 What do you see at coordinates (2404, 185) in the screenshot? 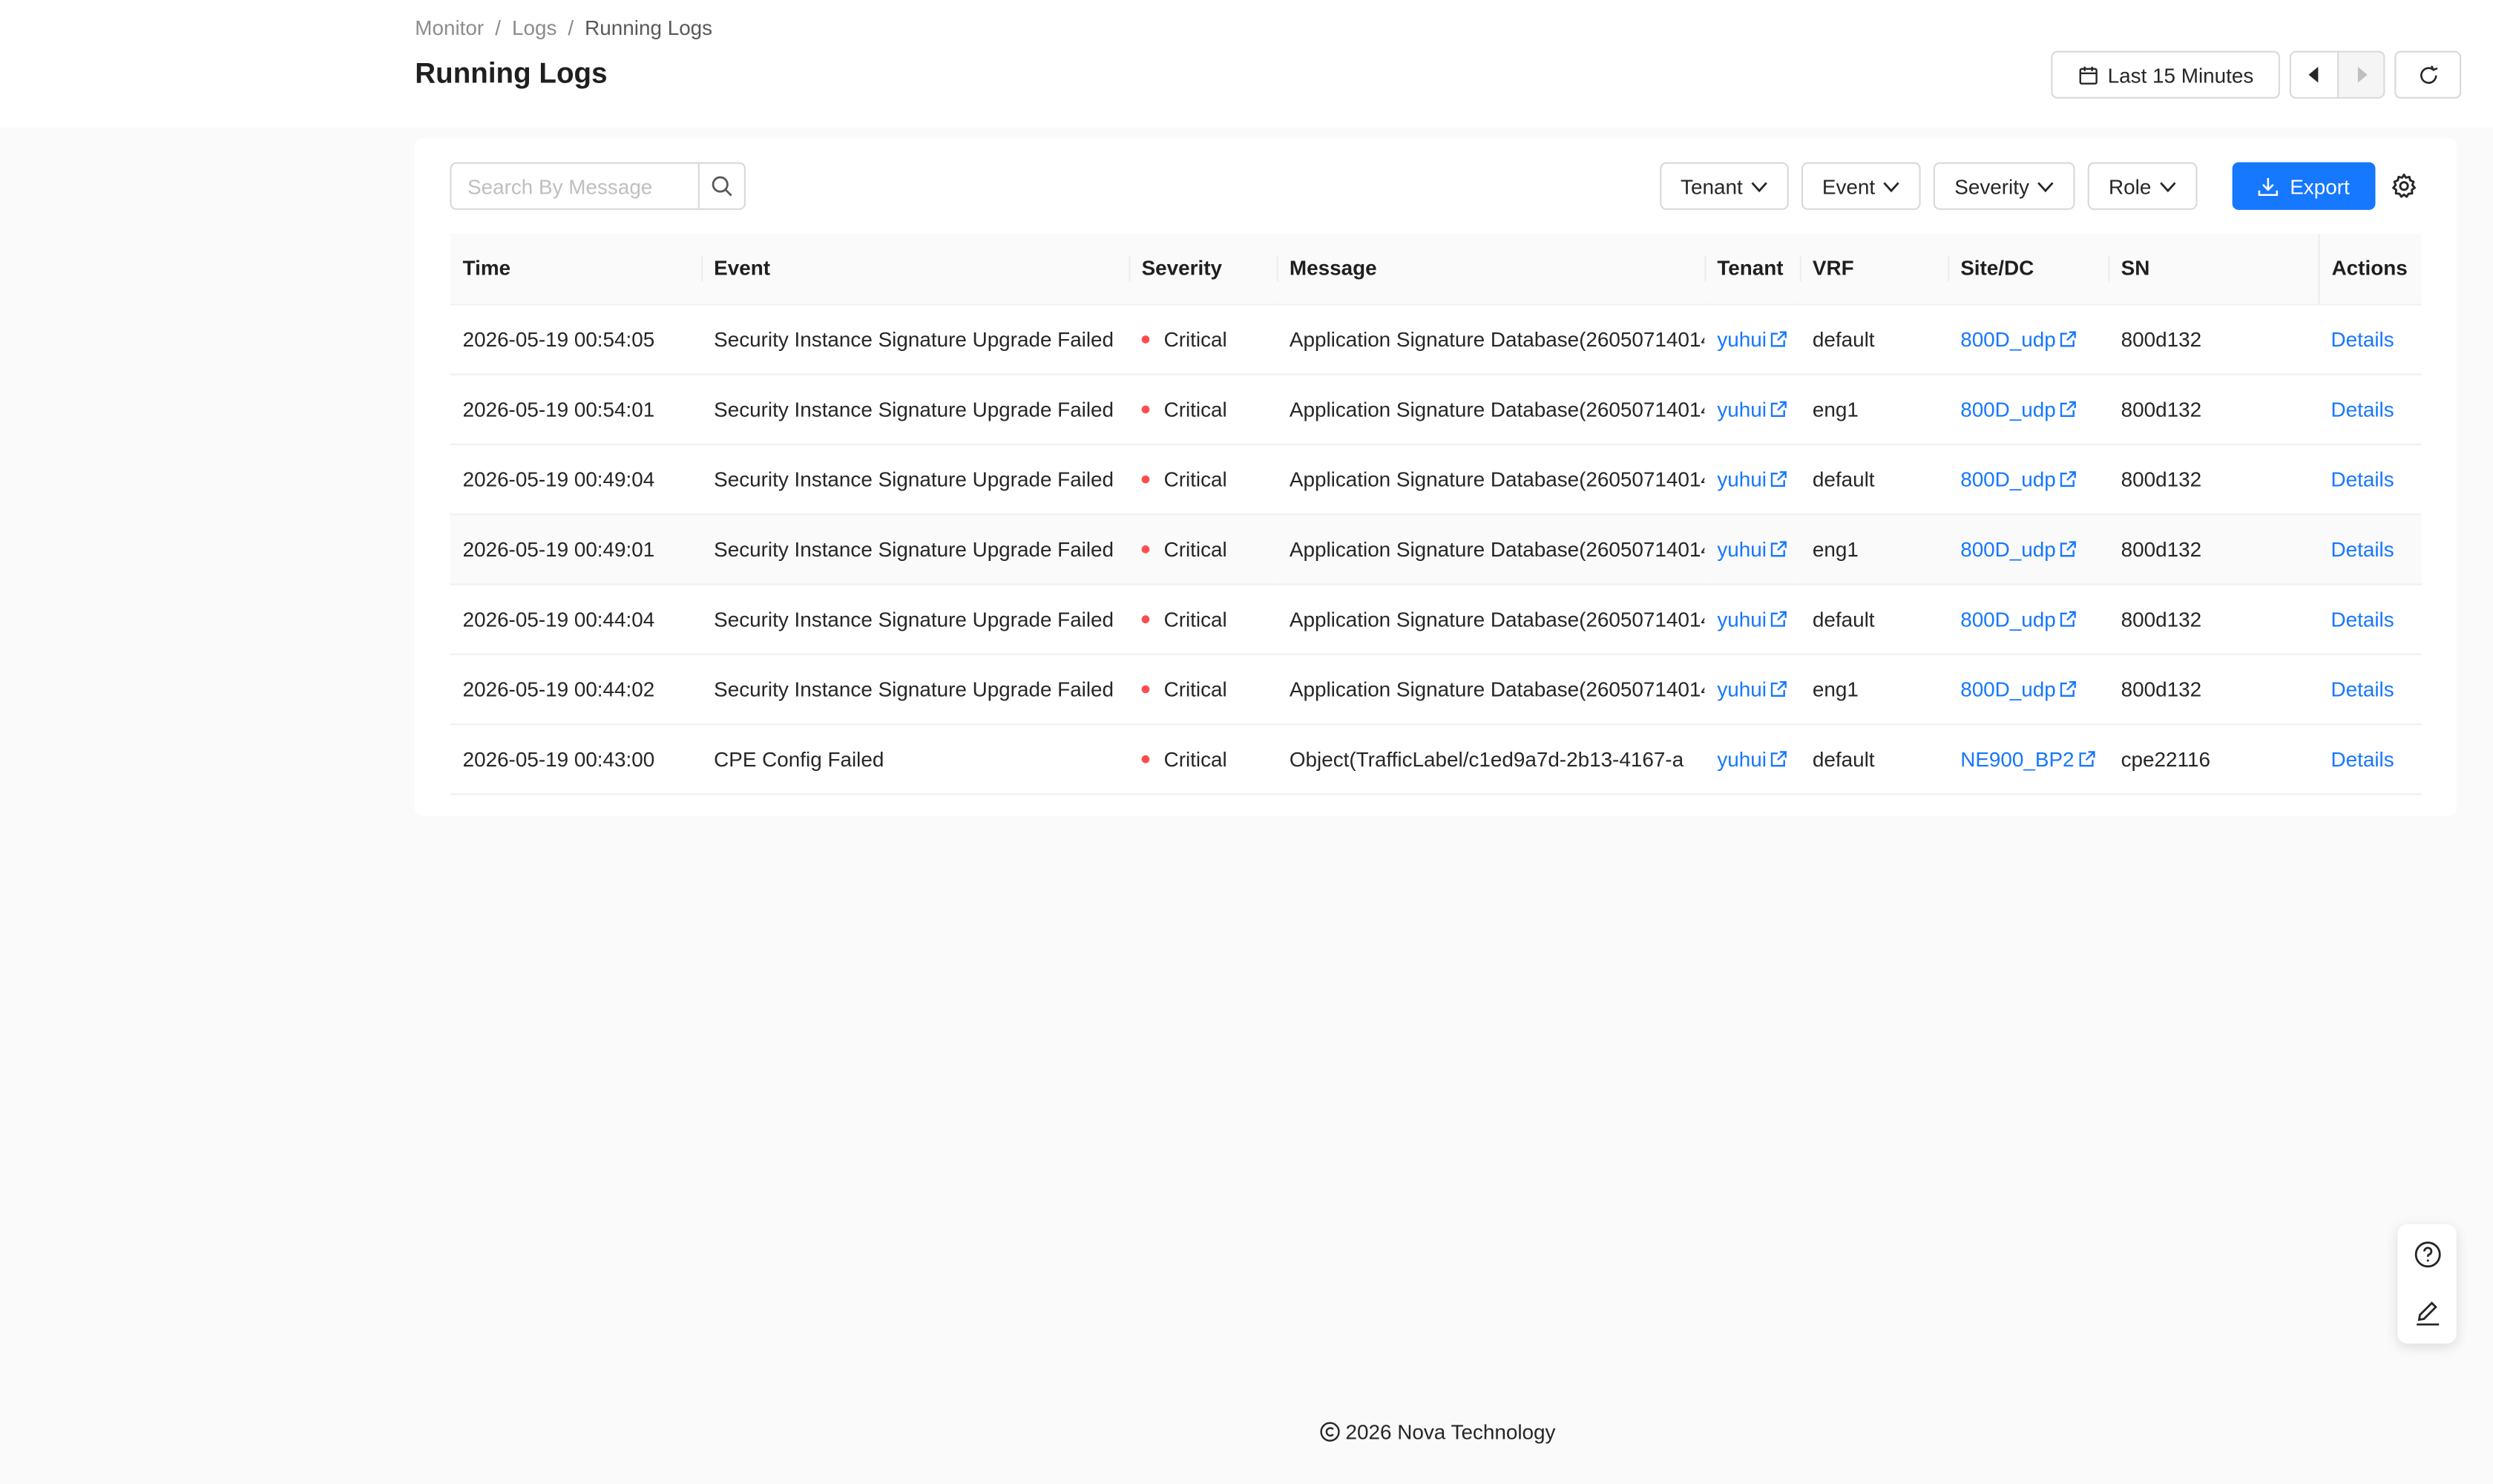
I see `gear-icon` at bounding box center [2404, 185].